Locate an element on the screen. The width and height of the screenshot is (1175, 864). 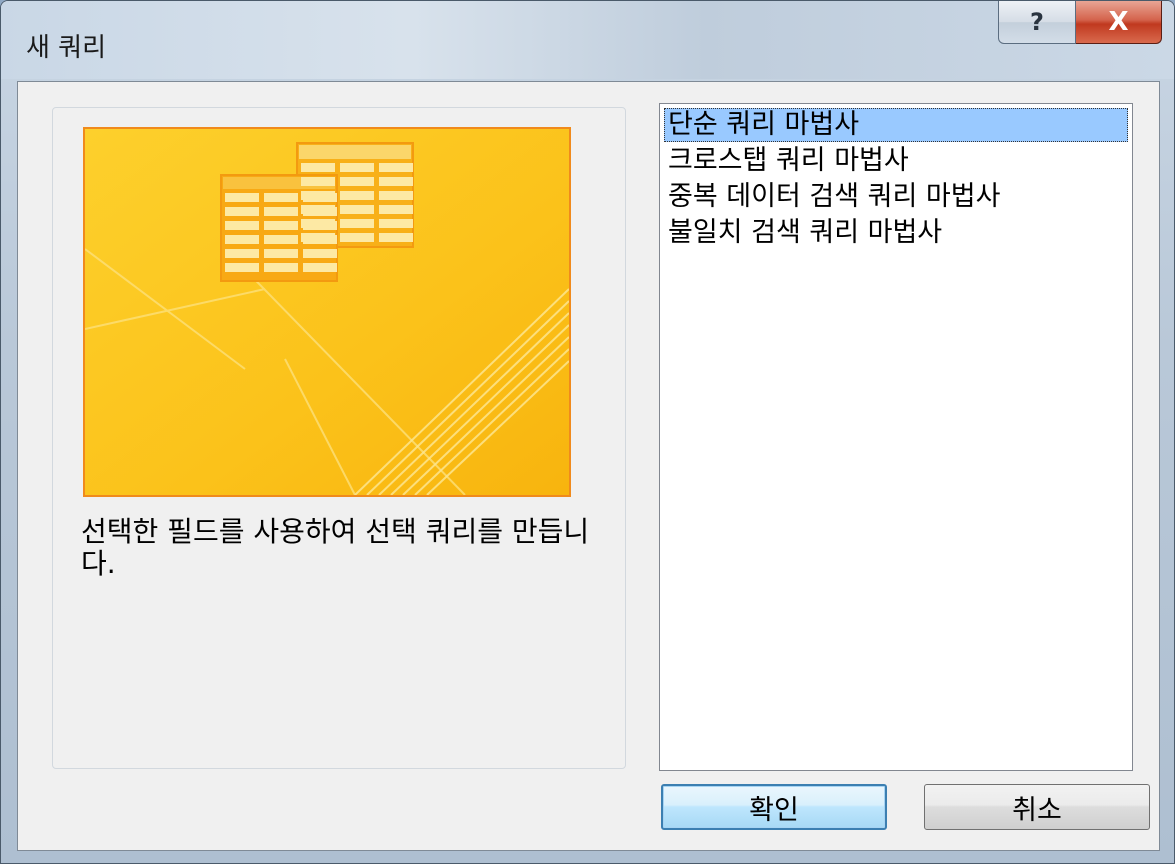
list-item-find-unmatched-query-wizard: 불일치 검색 쿼리 마법사 is located at coordinates (803, 233).